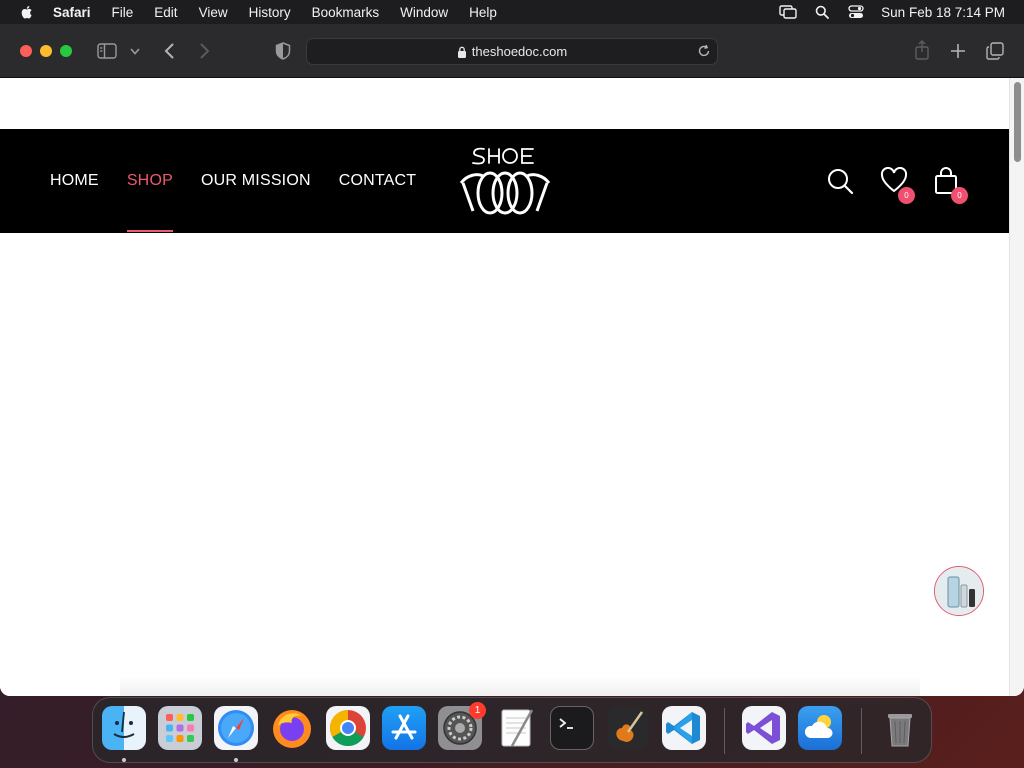  Describe the element at coordinates (943, 12) in the screenshot. I see `menu-clock: Sun Feb 18 7:14 PM` at that location.